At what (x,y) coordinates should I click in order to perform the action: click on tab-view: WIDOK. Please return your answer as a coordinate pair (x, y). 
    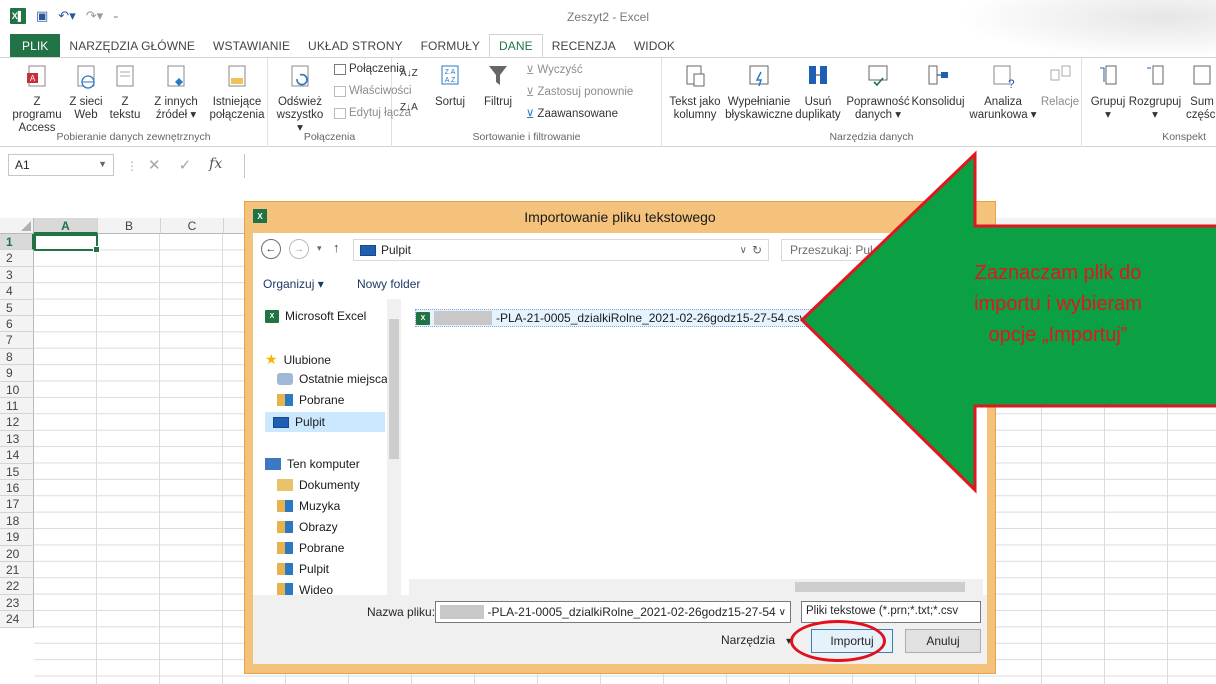
    Looking at the image, I should click on (654, 46).